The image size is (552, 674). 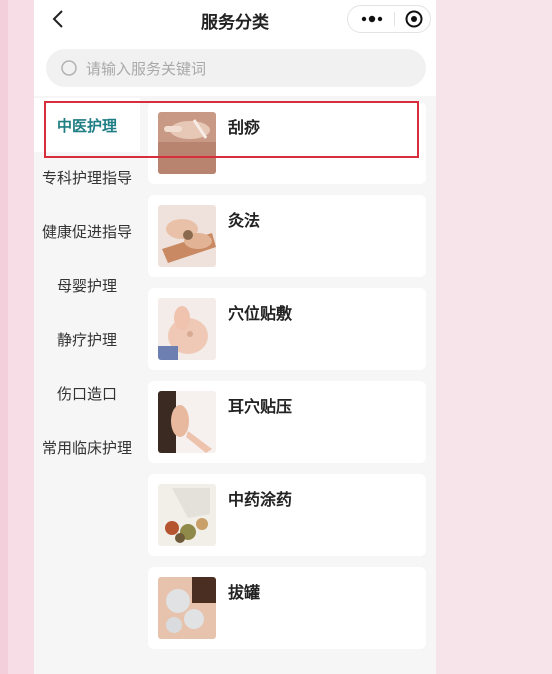 I want to click on sidebar-item-label: 常用临床护理, so click(x=86, y=447).